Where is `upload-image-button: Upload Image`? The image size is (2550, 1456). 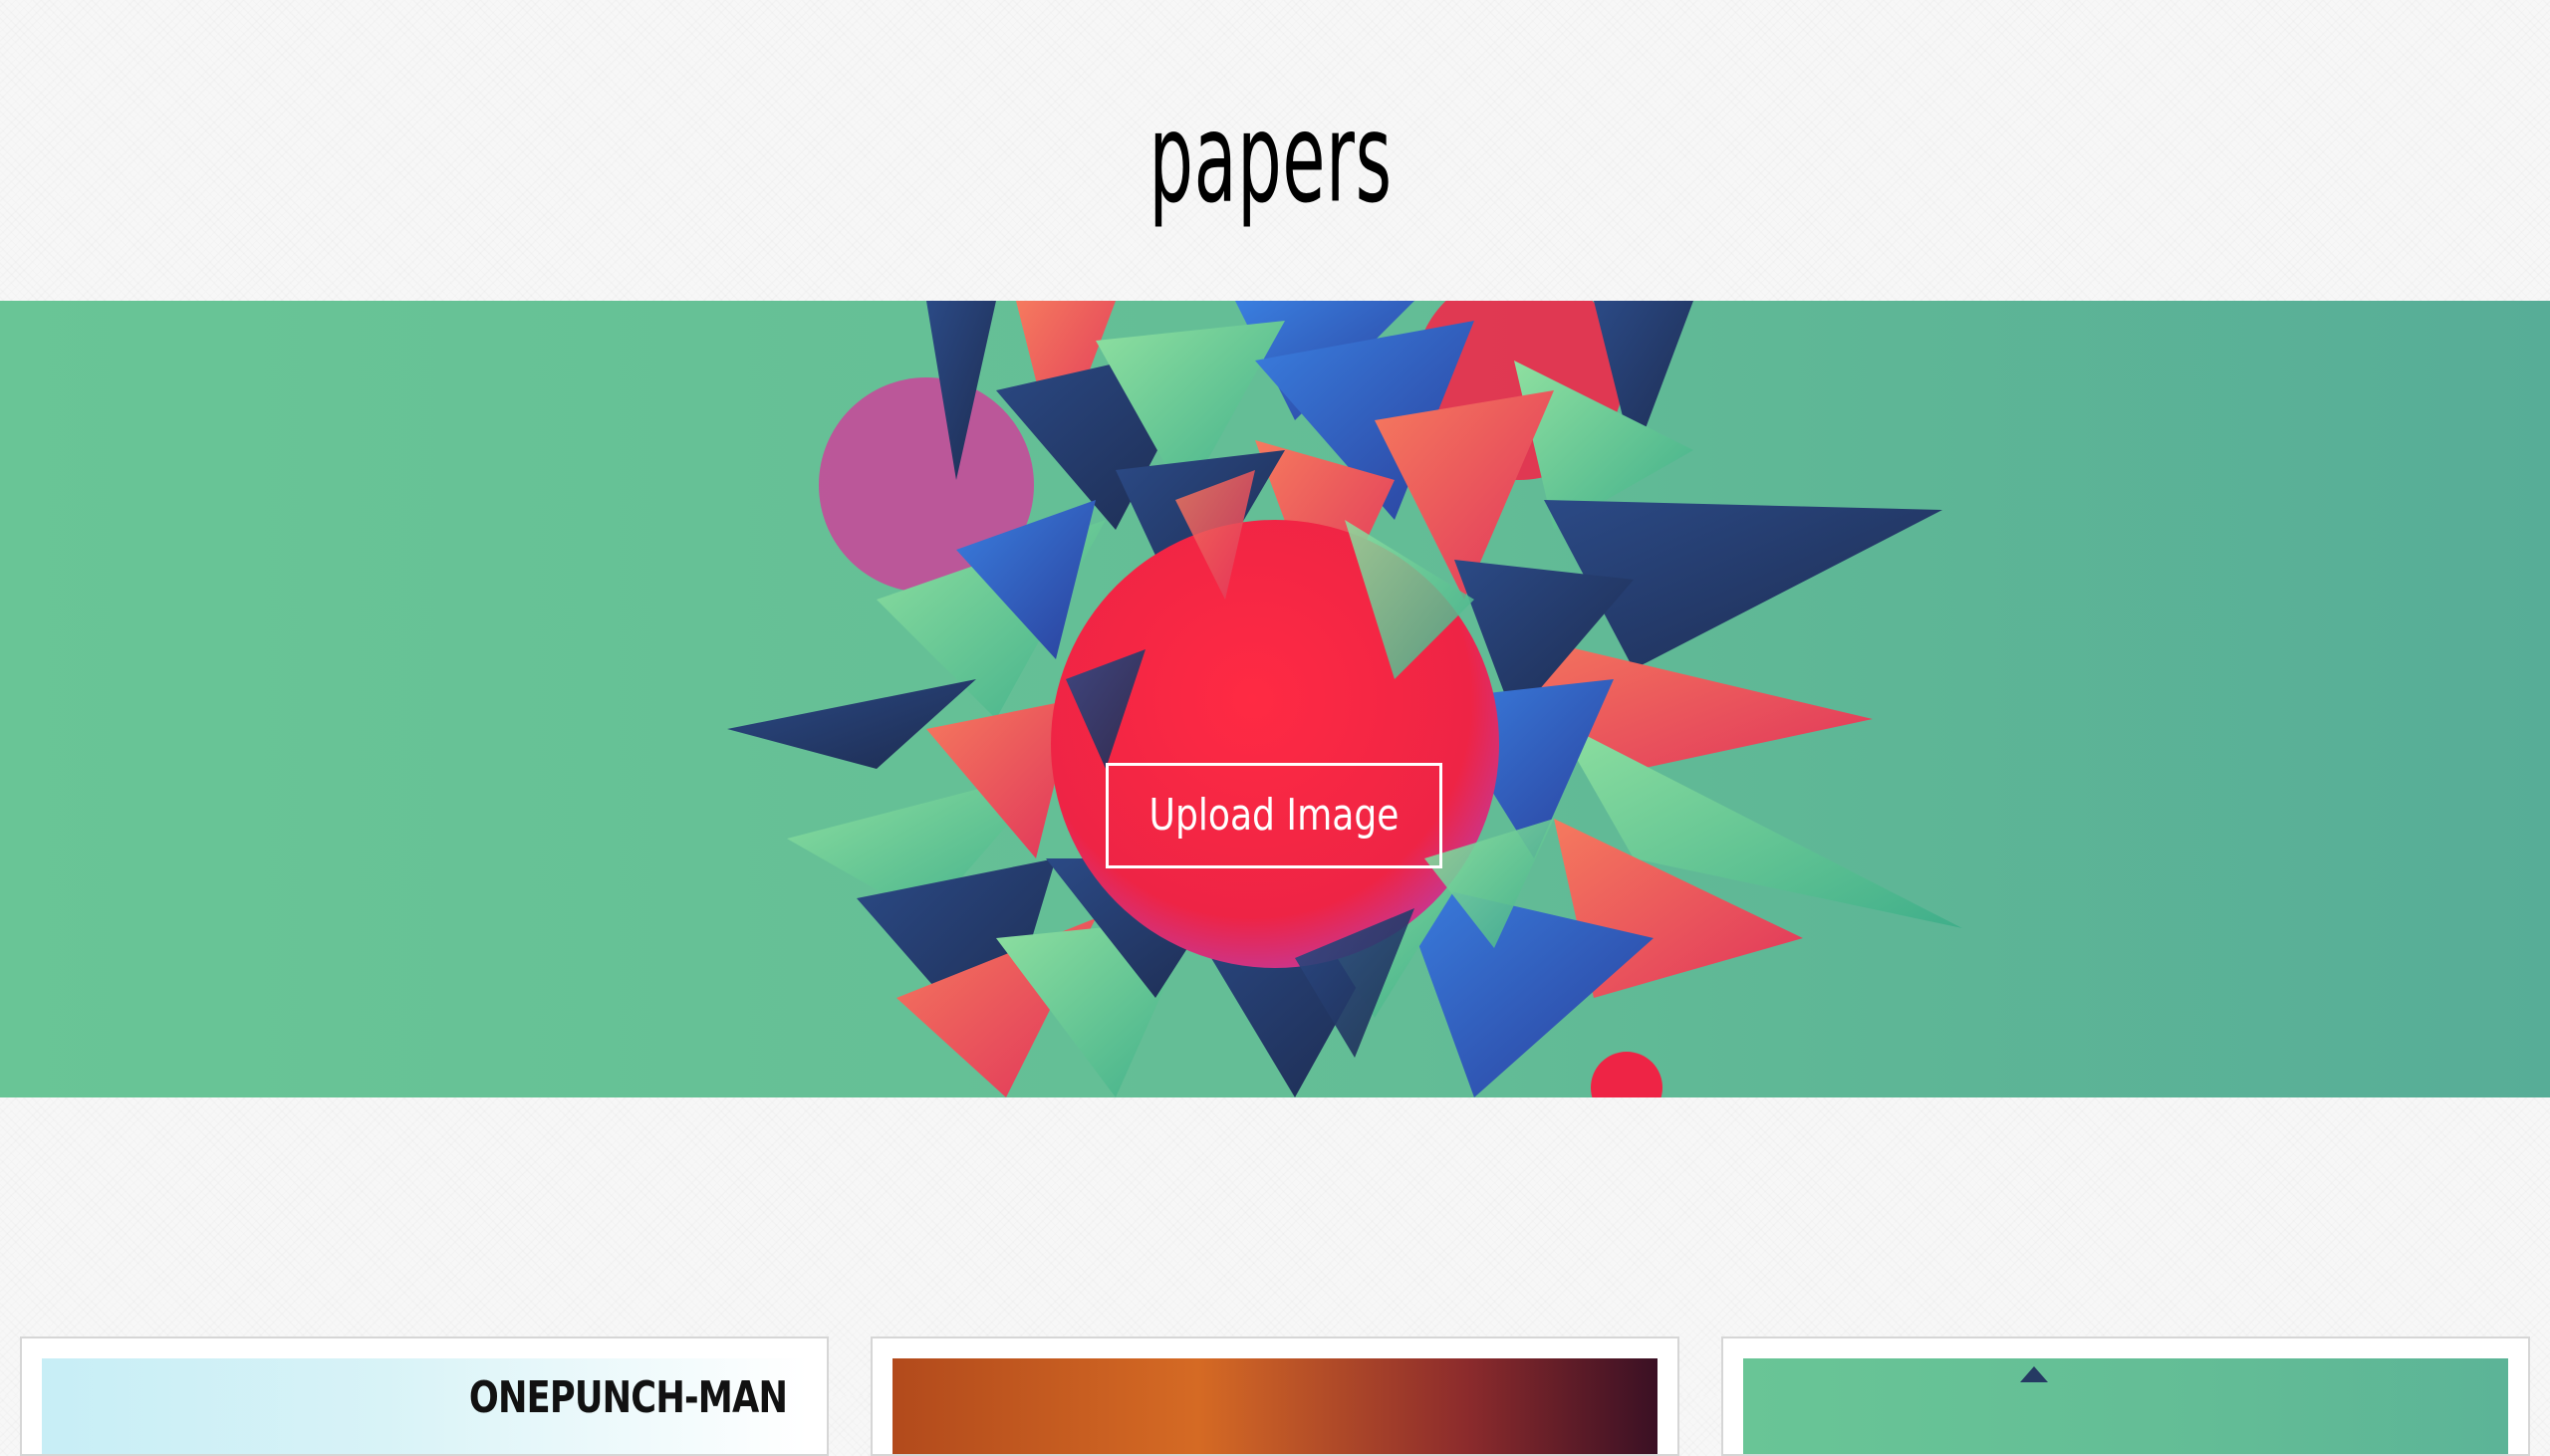
upload-image-button: Upload Image is located at coordinates (1274, 815).